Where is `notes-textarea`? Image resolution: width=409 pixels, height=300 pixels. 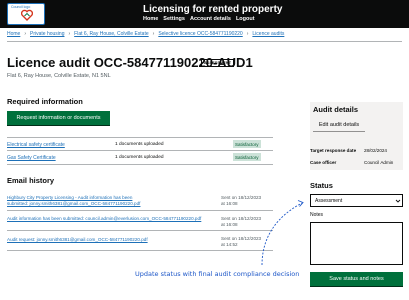
notes-textarea is located at coordinates (356, 243).